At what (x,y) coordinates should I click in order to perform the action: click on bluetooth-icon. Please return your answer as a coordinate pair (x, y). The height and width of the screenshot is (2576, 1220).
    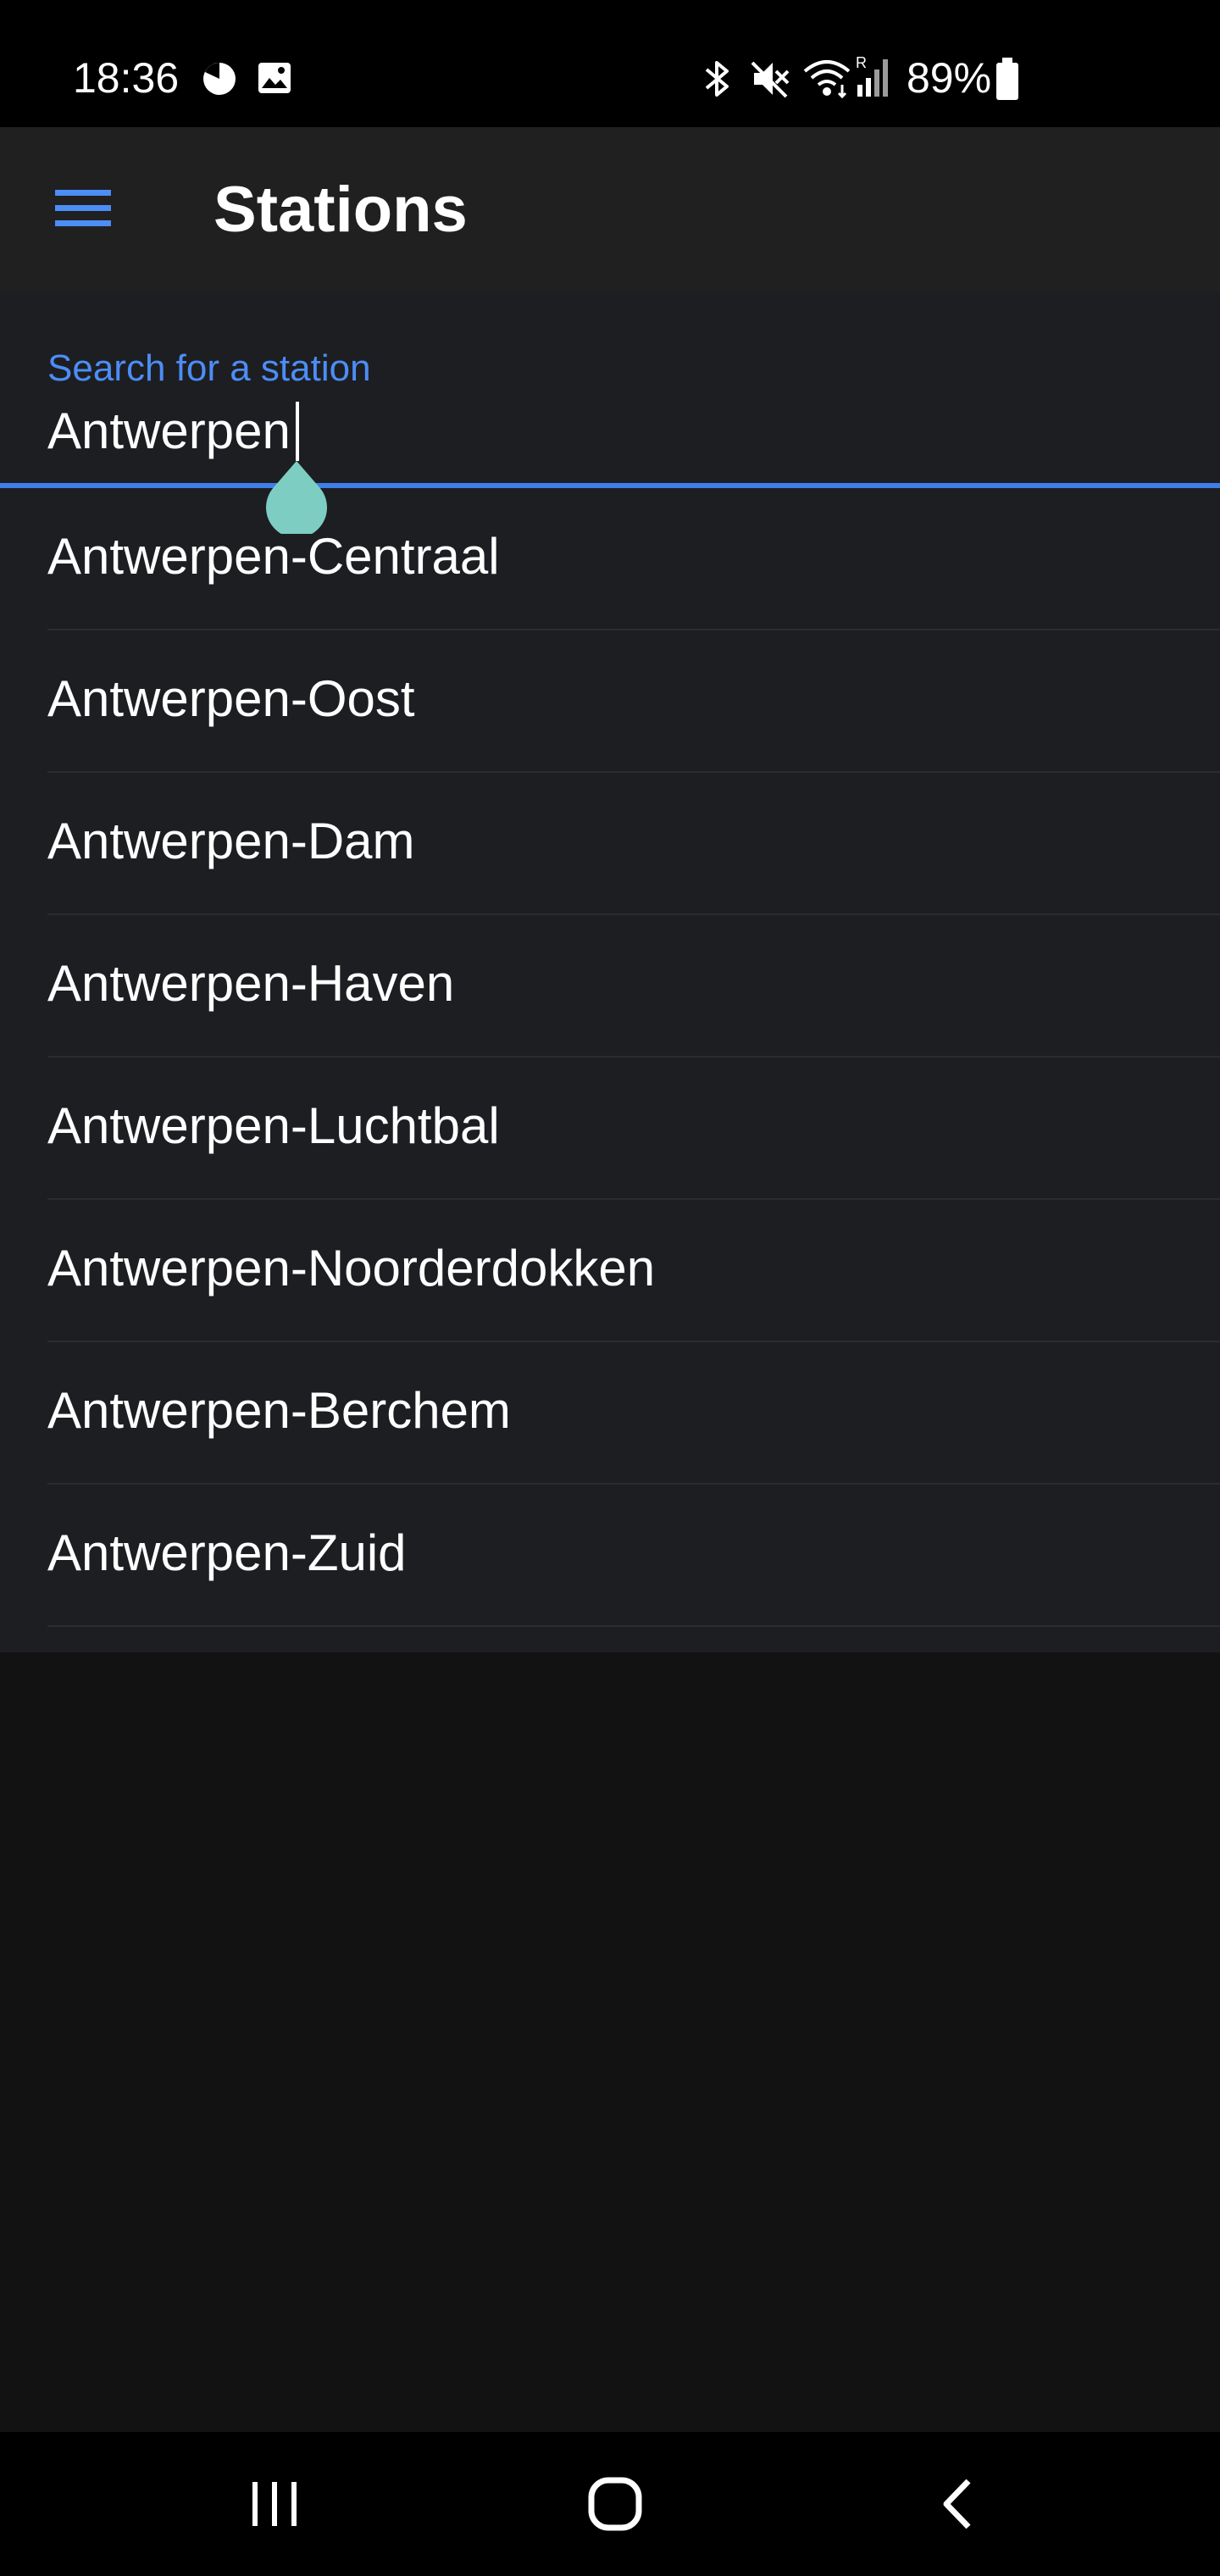
    Looking at the image, I should click on (717, 79).